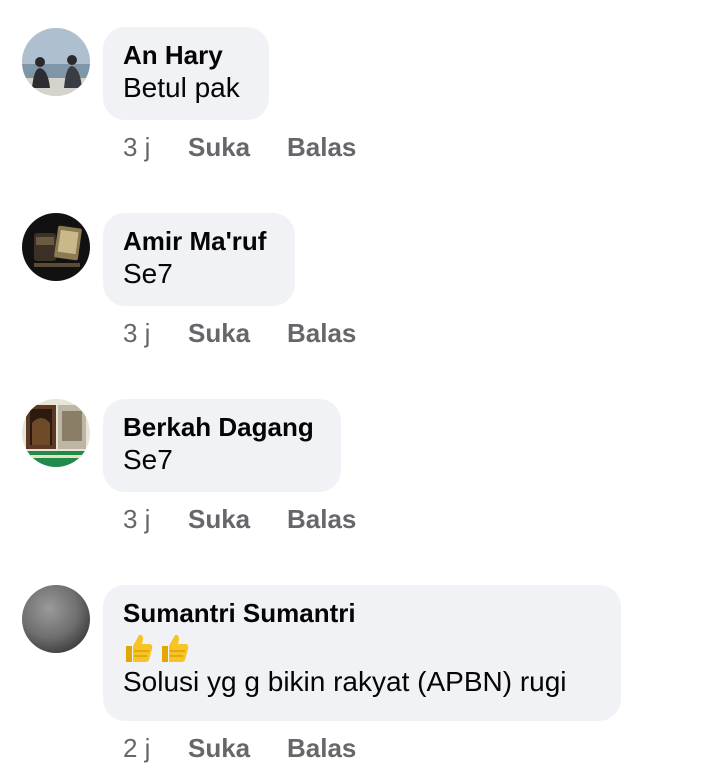 The height and width of the screenshot is (782, 720). Describe the element at coordinates (222, 427) in the screenshot. I see `comment-author: Berkah Dagang` at that location.